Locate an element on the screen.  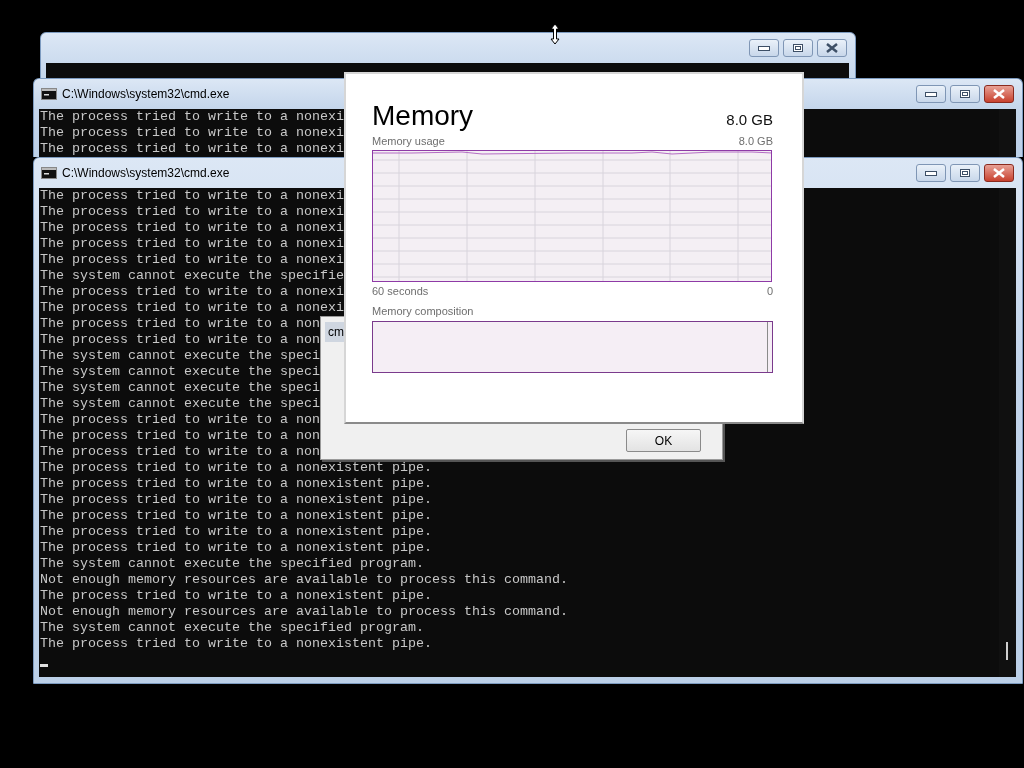
composition-label: Memory composition is located at coordinates (423, 311).